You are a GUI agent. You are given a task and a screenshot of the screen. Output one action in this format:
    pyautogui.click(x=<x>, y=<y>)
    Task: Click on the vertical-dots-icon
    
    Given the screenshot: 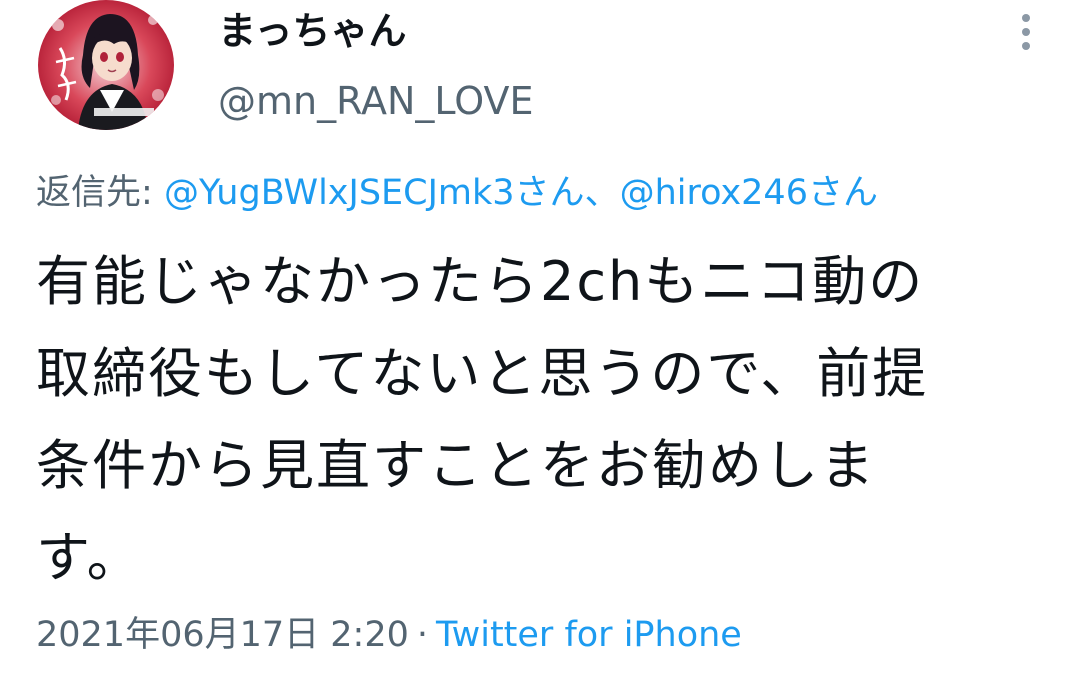 What is the action you would take?
    pyautogui.click(x=1026, y=32)
    